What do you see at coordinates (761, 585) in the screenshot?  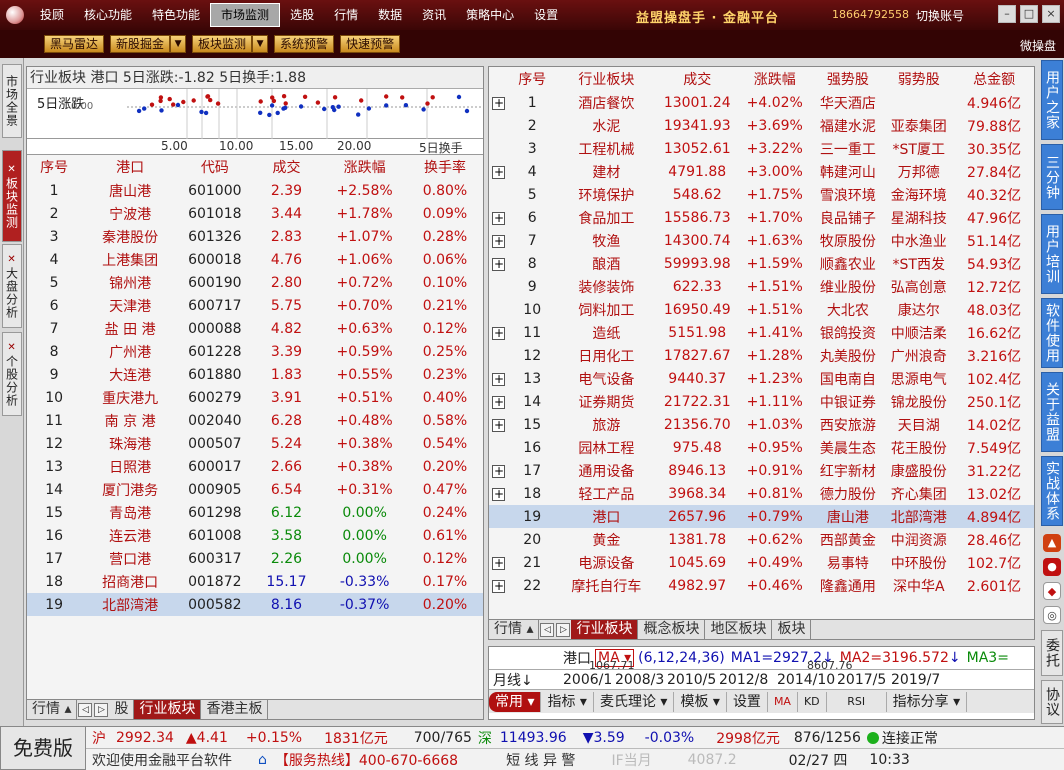 I see `table-row: +22 摩托自行车 4982.97 +0.46% 隆鑫通用 深中华A 2.601亿` at bounding box center [761, 585].